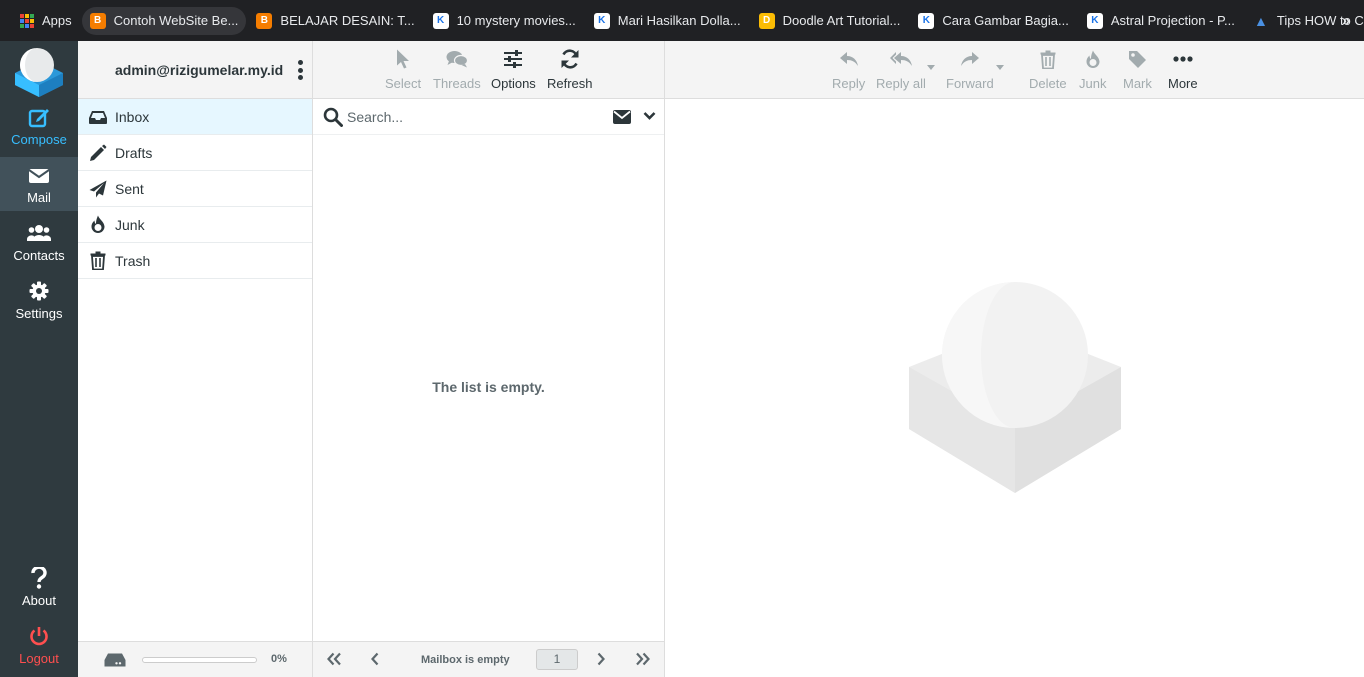 This screenshot has height=677, width=1364. Describe the element at coordinates (134, 152) in the screenshot. I see `folder-label: Drafts` at that location.